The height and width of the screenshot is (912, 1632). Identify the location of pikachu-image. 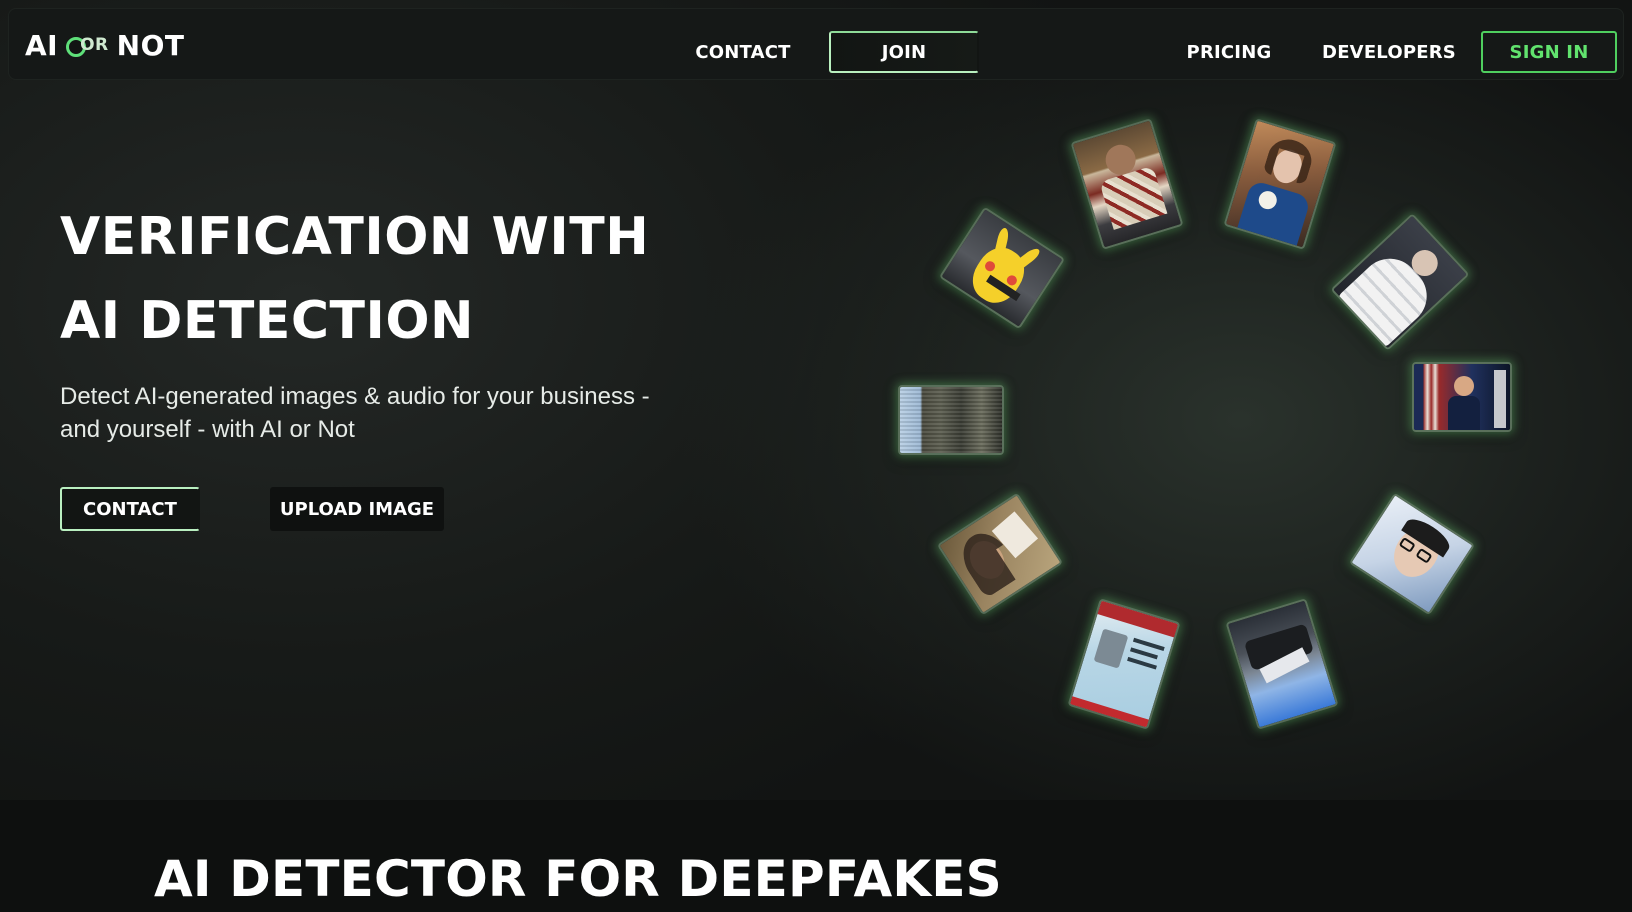
(1002, 268).